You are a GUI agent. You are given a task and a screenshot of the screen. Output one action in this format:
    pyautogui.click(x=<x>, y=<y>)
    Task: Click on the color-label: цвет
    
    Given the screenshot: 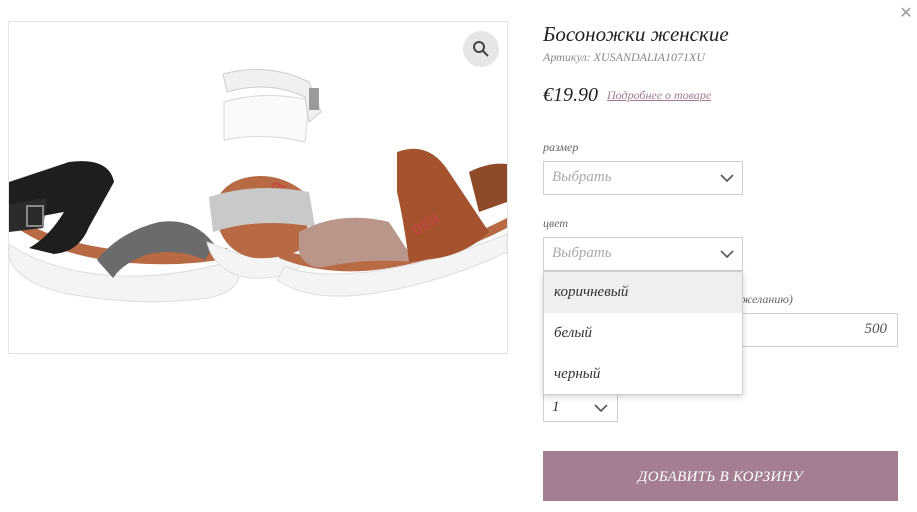 What is the action you would take?
    pyautogui.click(x=556, y=223)
    